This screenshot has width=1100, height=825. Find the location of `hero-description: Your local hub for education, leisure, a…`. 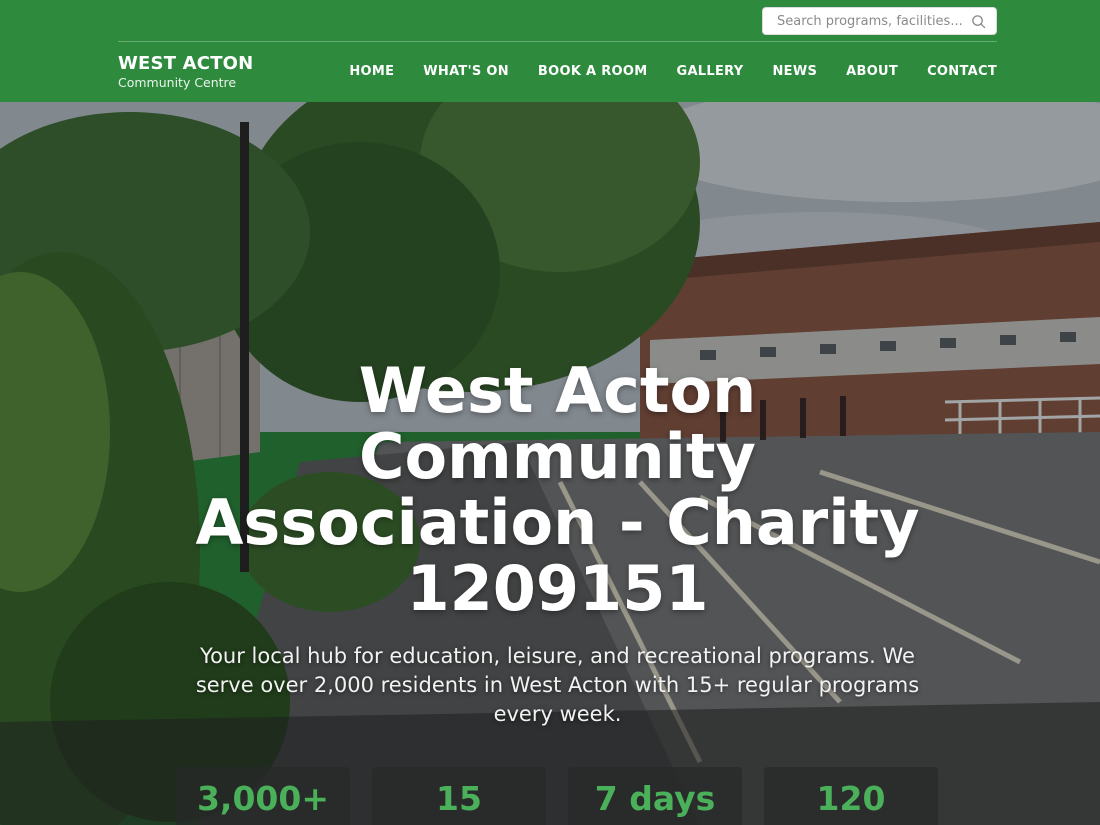

hero-description: Your local hub for education, leisure, a… is located at coordinates (557, 685).